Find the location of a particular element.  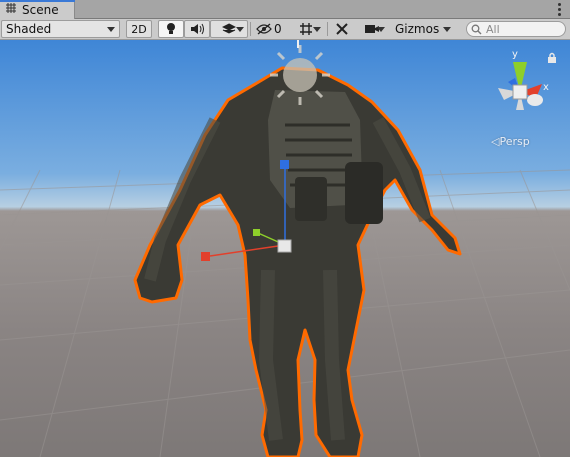

tools-icon is located at coordinates (342, 29).